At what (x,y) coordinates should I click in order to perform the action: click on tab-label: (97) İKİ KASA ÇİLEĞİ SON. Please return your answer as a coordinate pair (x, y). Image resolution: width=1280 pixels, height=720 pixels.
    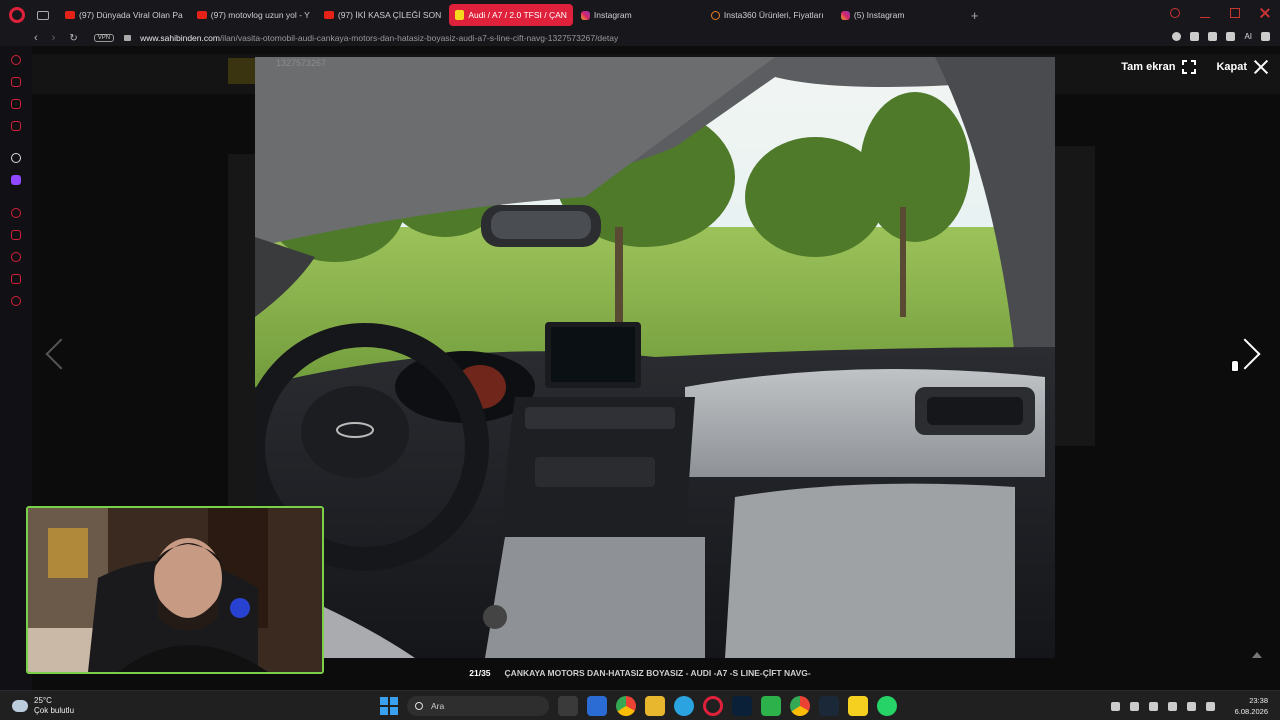
    Looking at the image, I should click on (389, 15).